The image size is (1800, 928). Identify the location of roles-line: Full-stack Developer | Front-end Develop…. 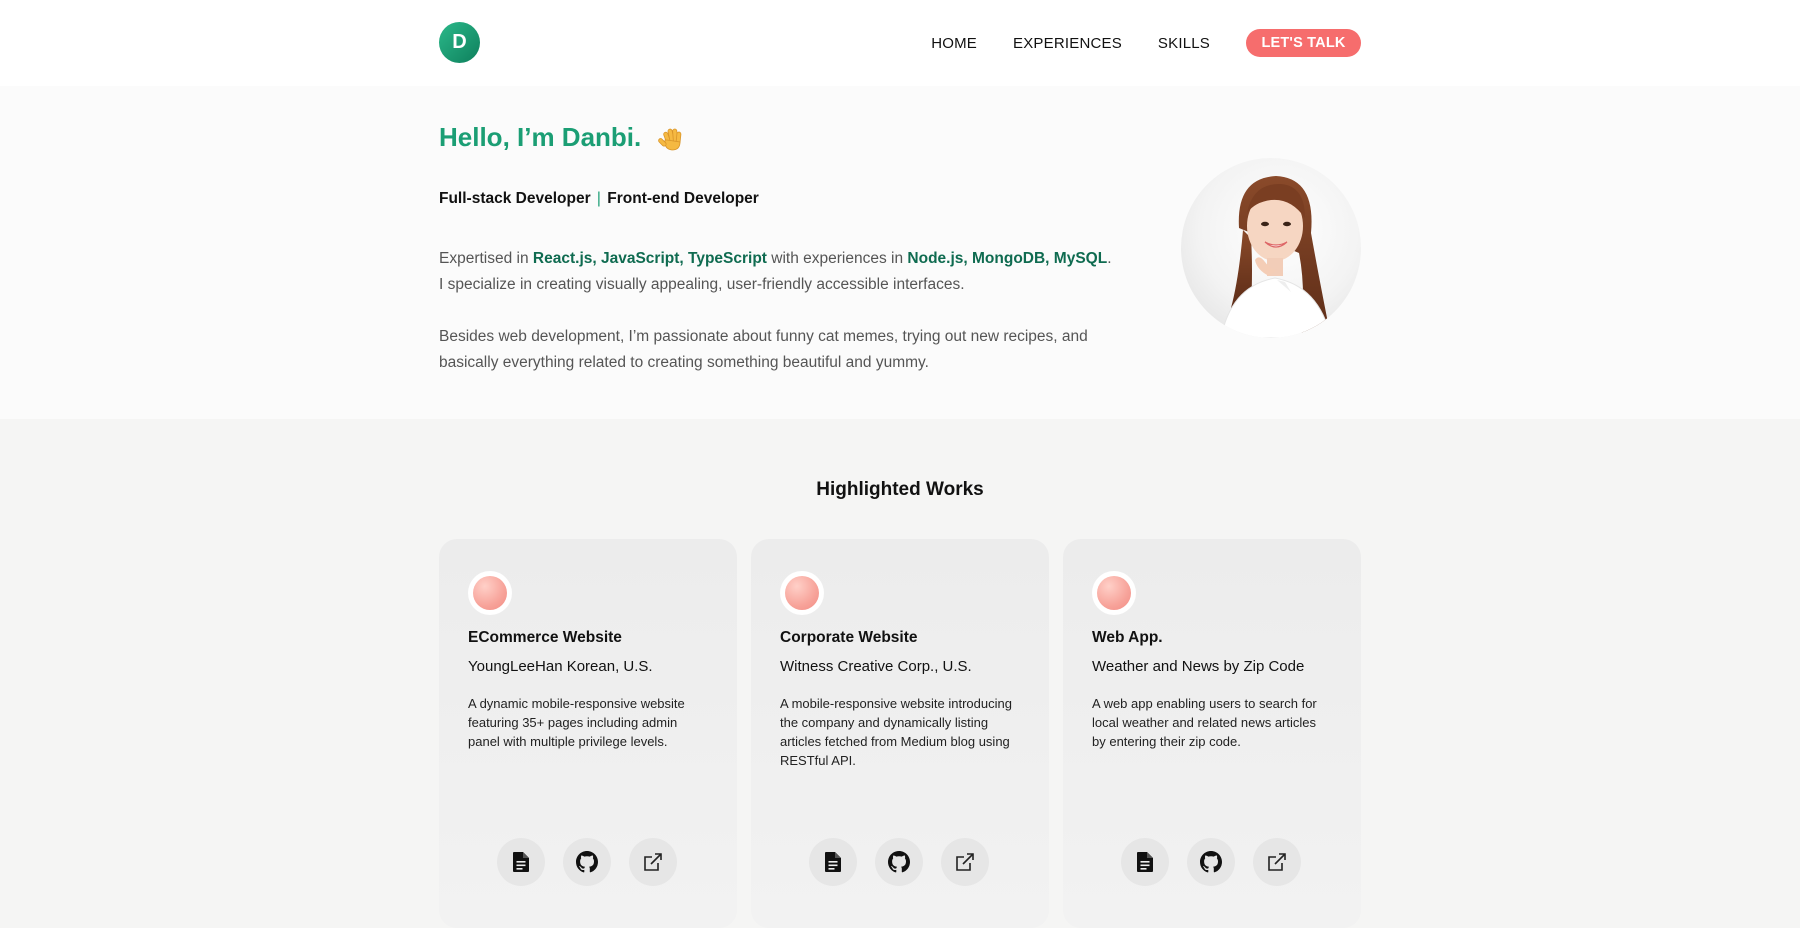
(599, 199).